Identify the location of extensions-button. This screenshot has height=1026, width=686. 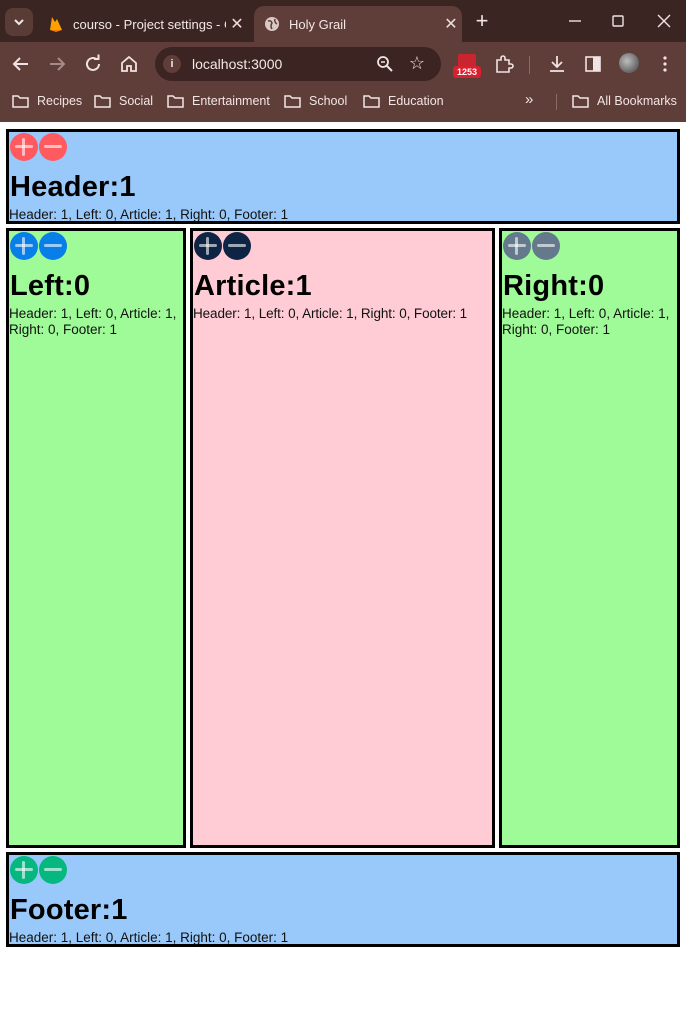
(504, 64).